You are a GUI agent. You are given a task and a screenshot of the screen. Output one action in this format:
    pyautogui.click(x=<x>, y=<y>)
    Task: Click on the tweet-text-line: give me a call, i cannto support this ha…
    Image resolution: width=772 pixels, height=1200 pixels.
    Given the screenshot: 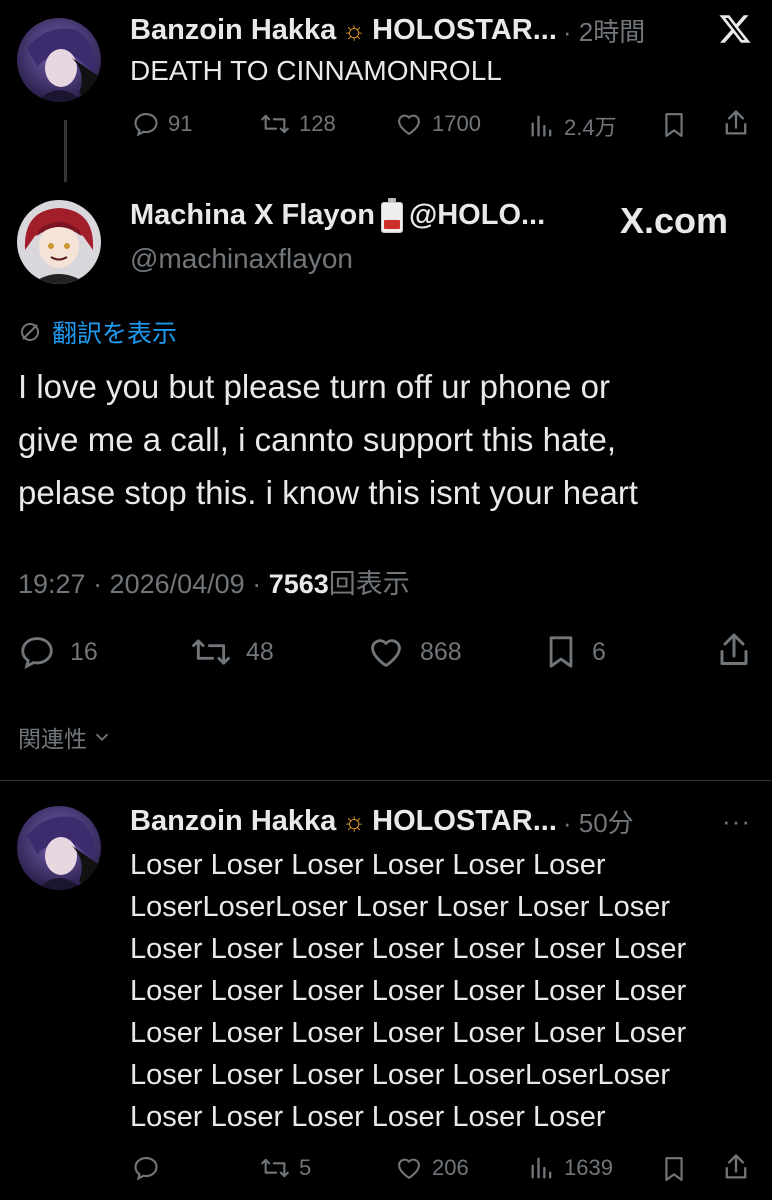 What is the action you would take?
    pyautogui.click(x=317, y=439)
    